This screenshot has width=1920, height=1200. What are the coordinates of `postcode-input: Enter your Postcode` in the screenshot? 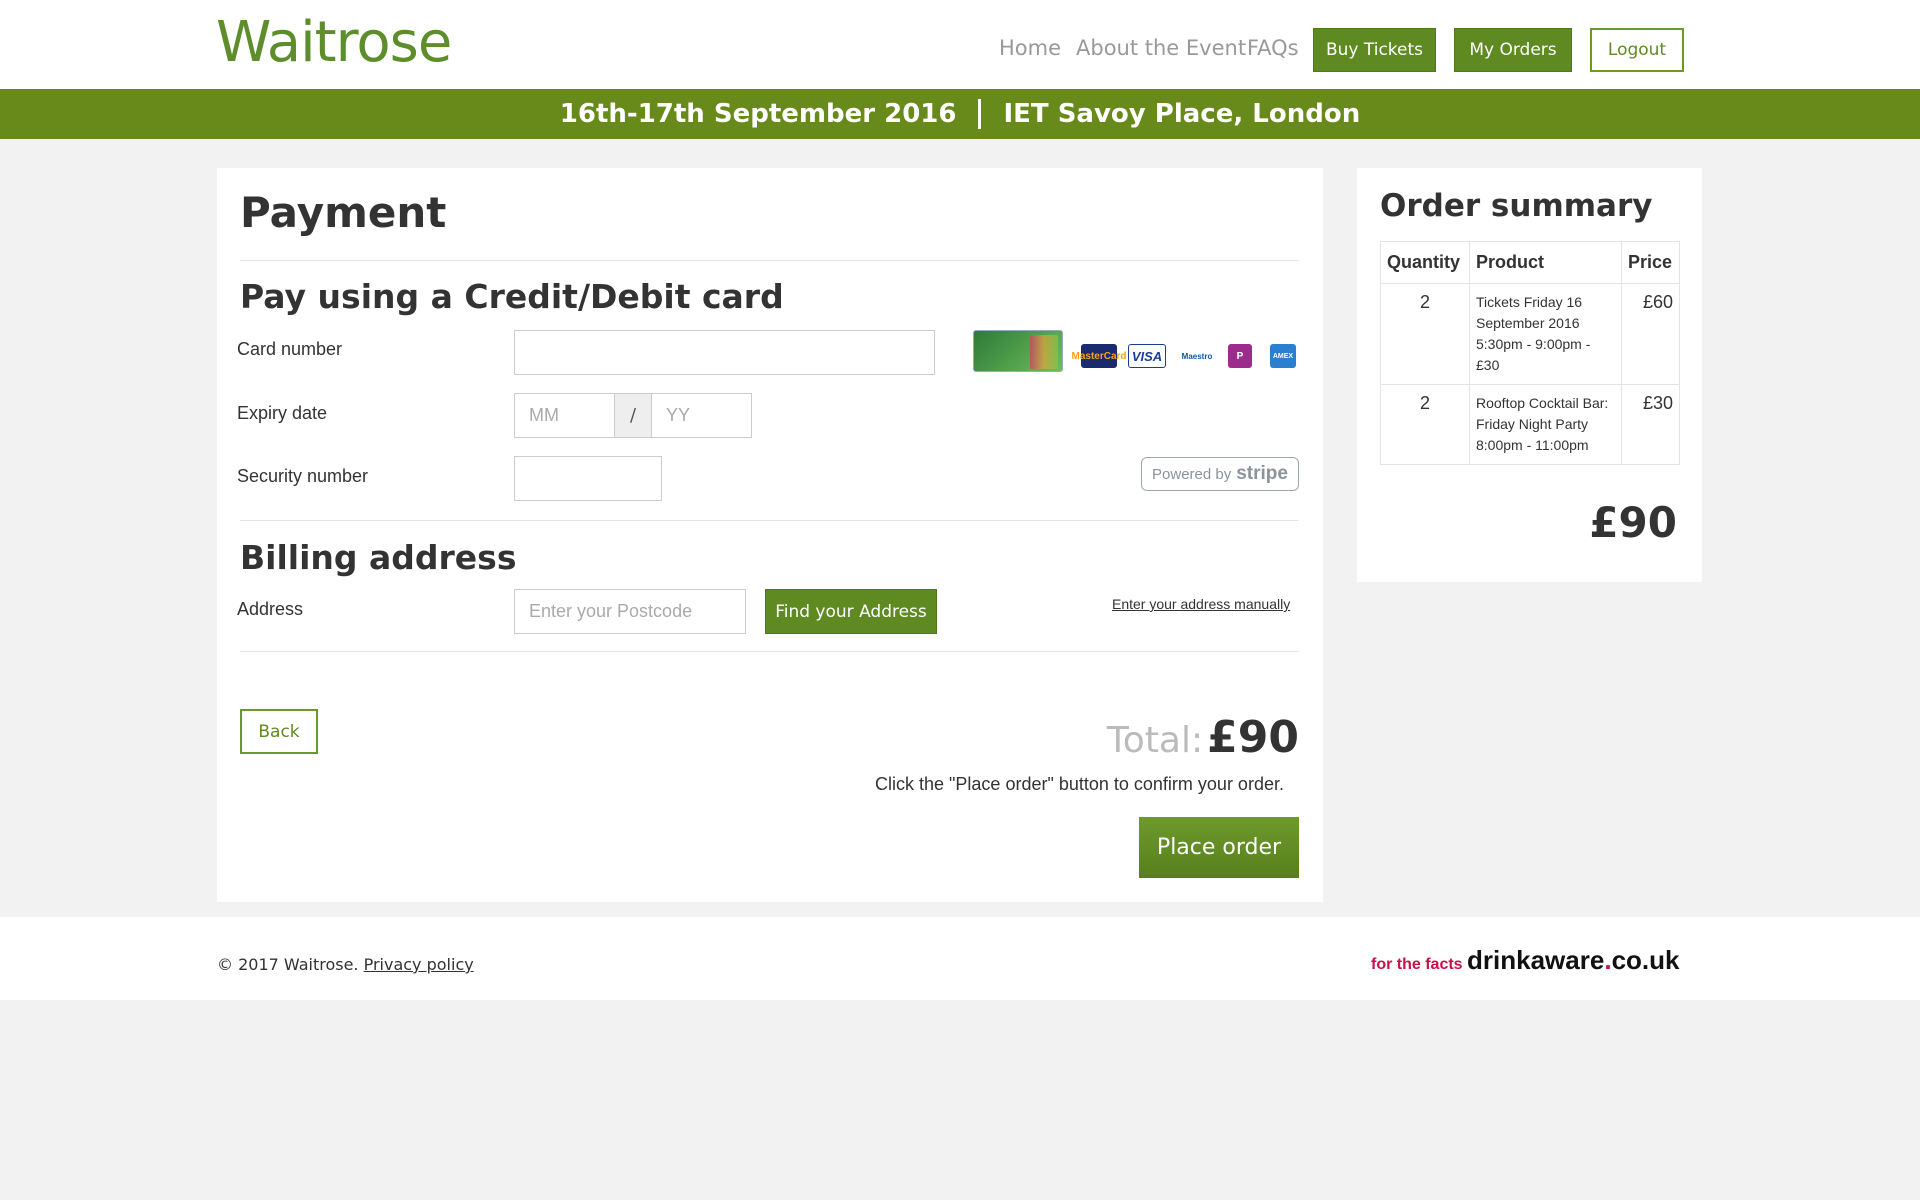 It's located at (630, 611).